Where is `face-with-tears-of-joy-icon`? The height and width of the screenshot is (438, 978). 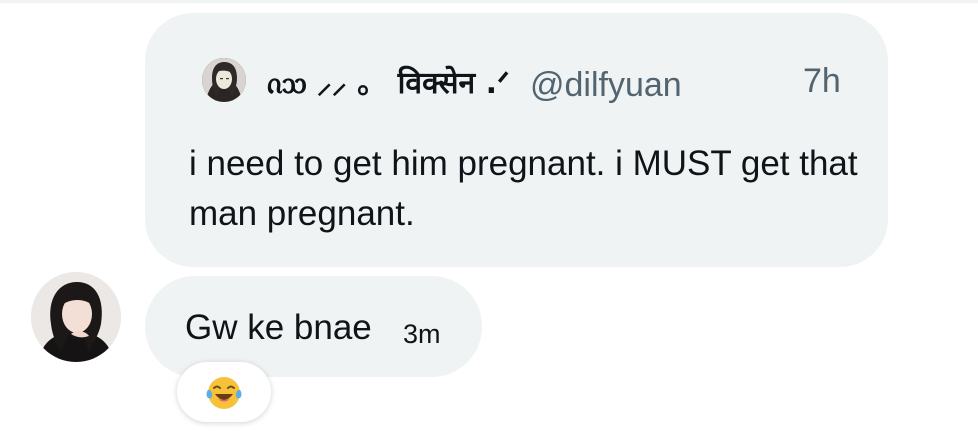 face-with-tears-of-joy-icon is located at coordinates (224, 393).